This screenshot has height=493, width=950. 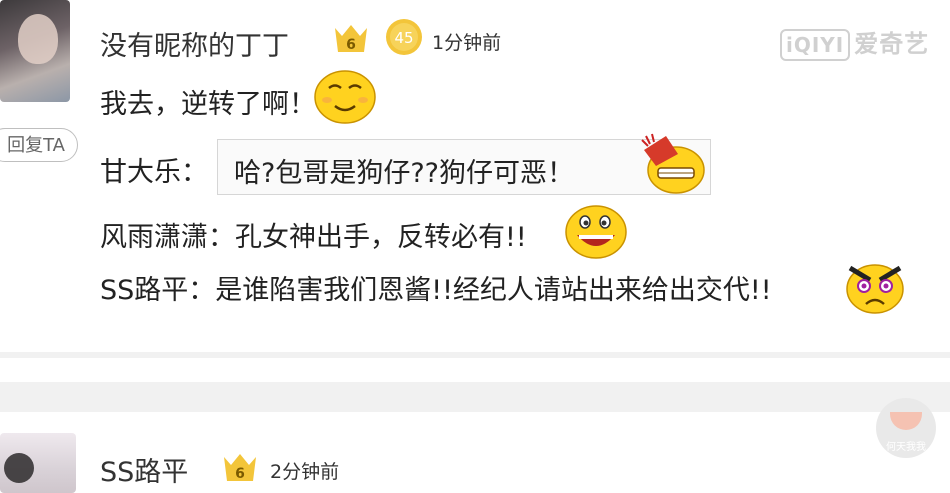 What do you see at coordinates (144, 469) in the screenshot?
I see `comment-username: SS路平` at bounding box center [144, 469].